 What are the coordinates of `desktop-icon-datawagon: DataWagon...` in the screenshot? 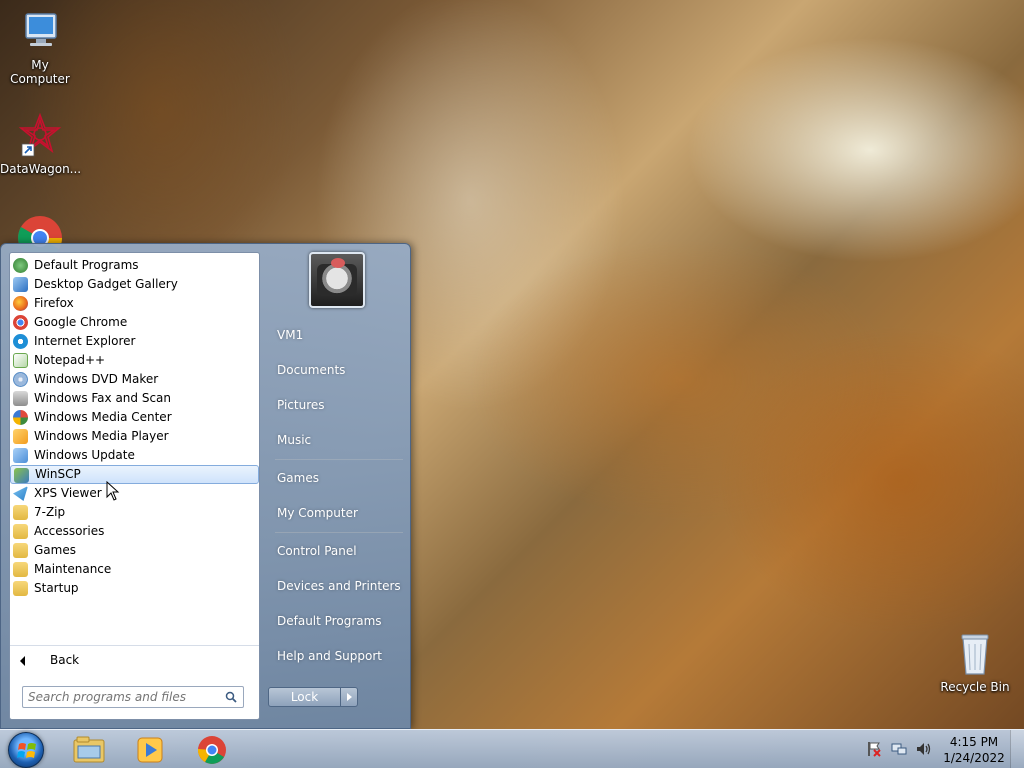 It's located at (40, 144).